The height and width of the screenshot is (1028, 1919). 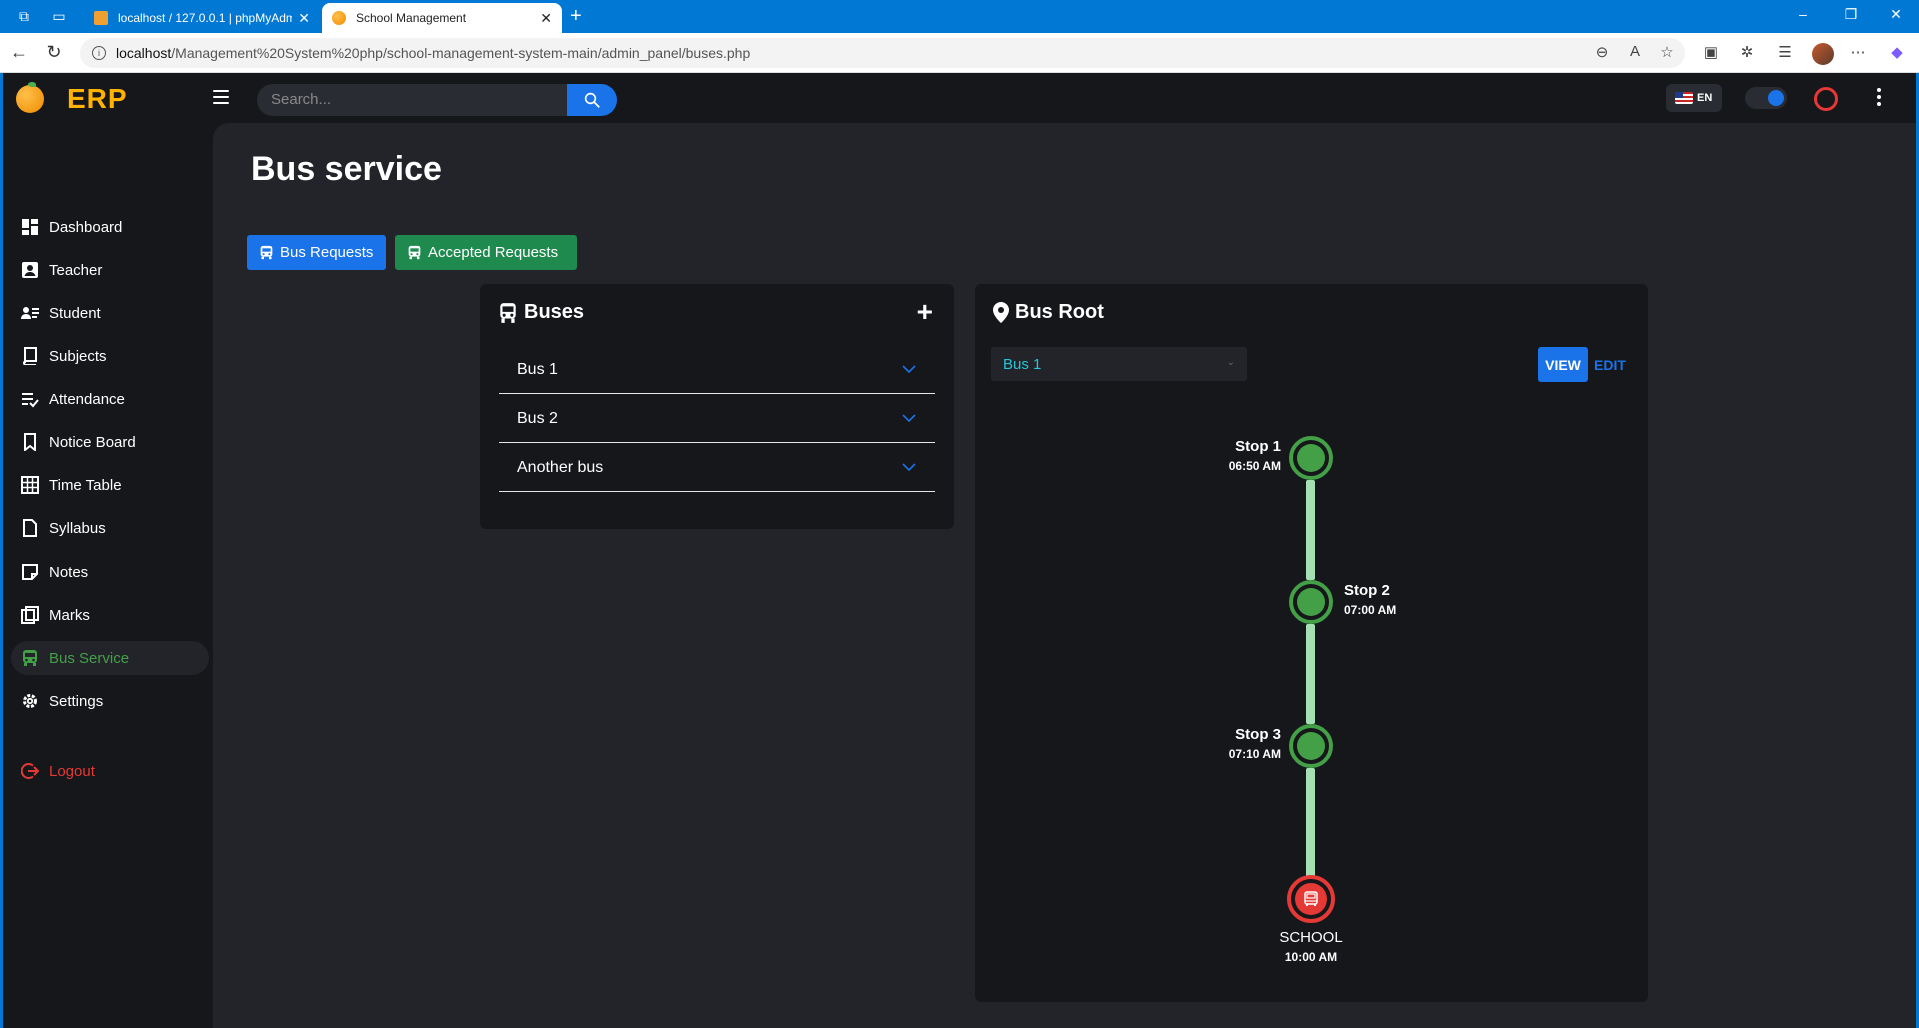 What do you see at coordinates (1367, 590) in the screenshot?
I see `stop-name: Stop 2` at bounding box center [1367, 590].